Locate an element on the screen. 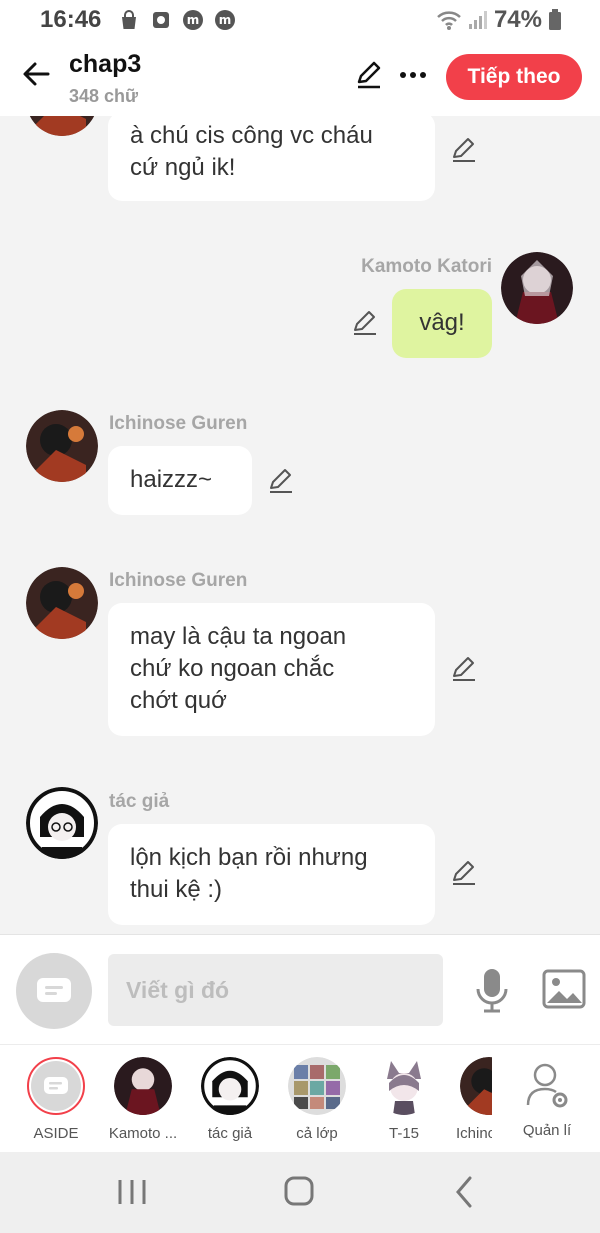 The width and height of the screenshot is (600, 1233). shopping-bag-icon is located at coordinates (129, 19).